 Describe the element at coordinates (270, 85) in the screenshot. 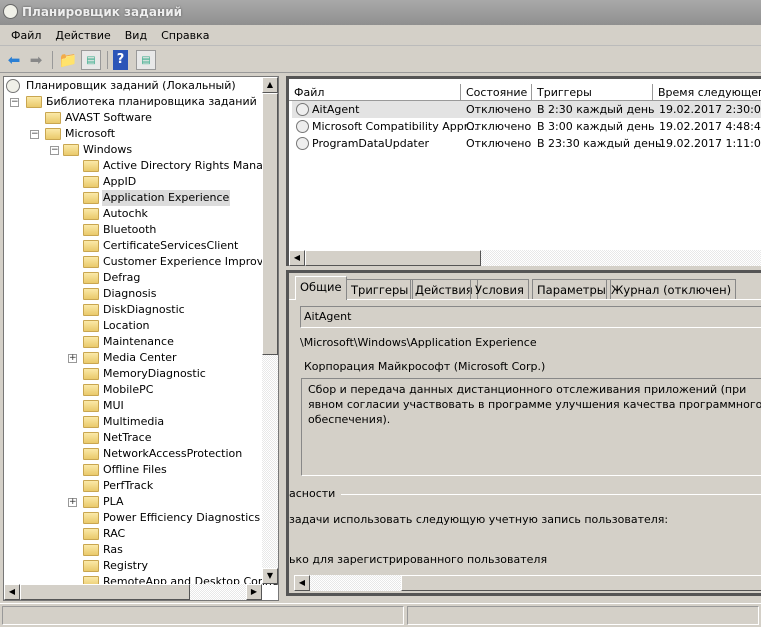

I see `scroll-up-button: ▲` at that location.